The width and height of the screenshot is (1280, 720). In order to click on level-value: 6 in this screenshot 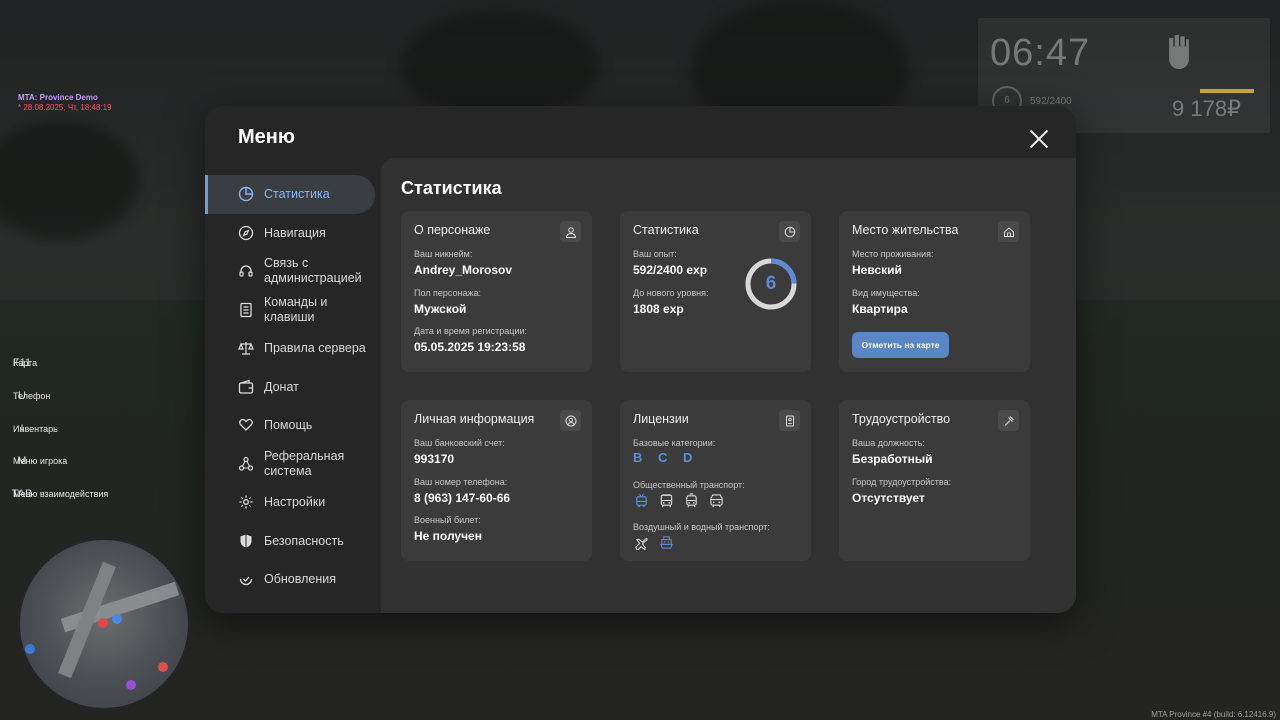, I will do `click(771, 283)`.